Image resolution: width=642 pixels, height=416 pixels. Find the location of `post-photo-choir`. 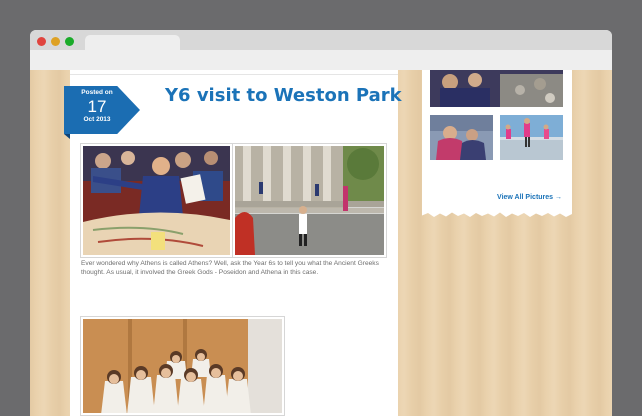

post-photo-choir is located at coordinates (156, 200).